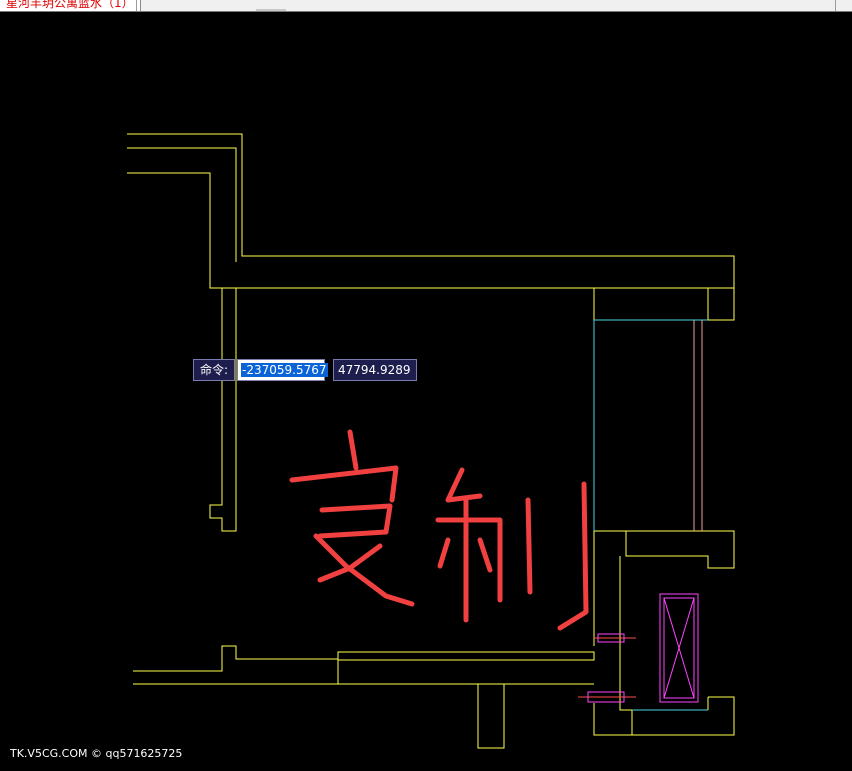  I want to click on x-coordinate-value: -237059.5767, so click(284, 370).